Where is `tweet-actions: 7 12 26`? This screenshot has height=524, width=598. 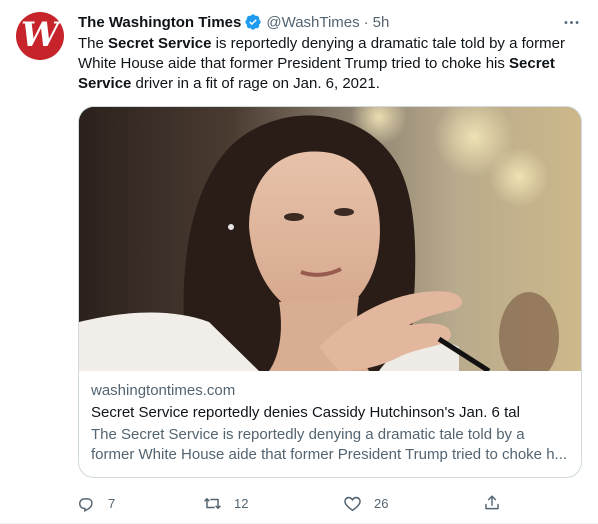 tweet-actions: 7 12 26 is located at coordinates (292, 503).